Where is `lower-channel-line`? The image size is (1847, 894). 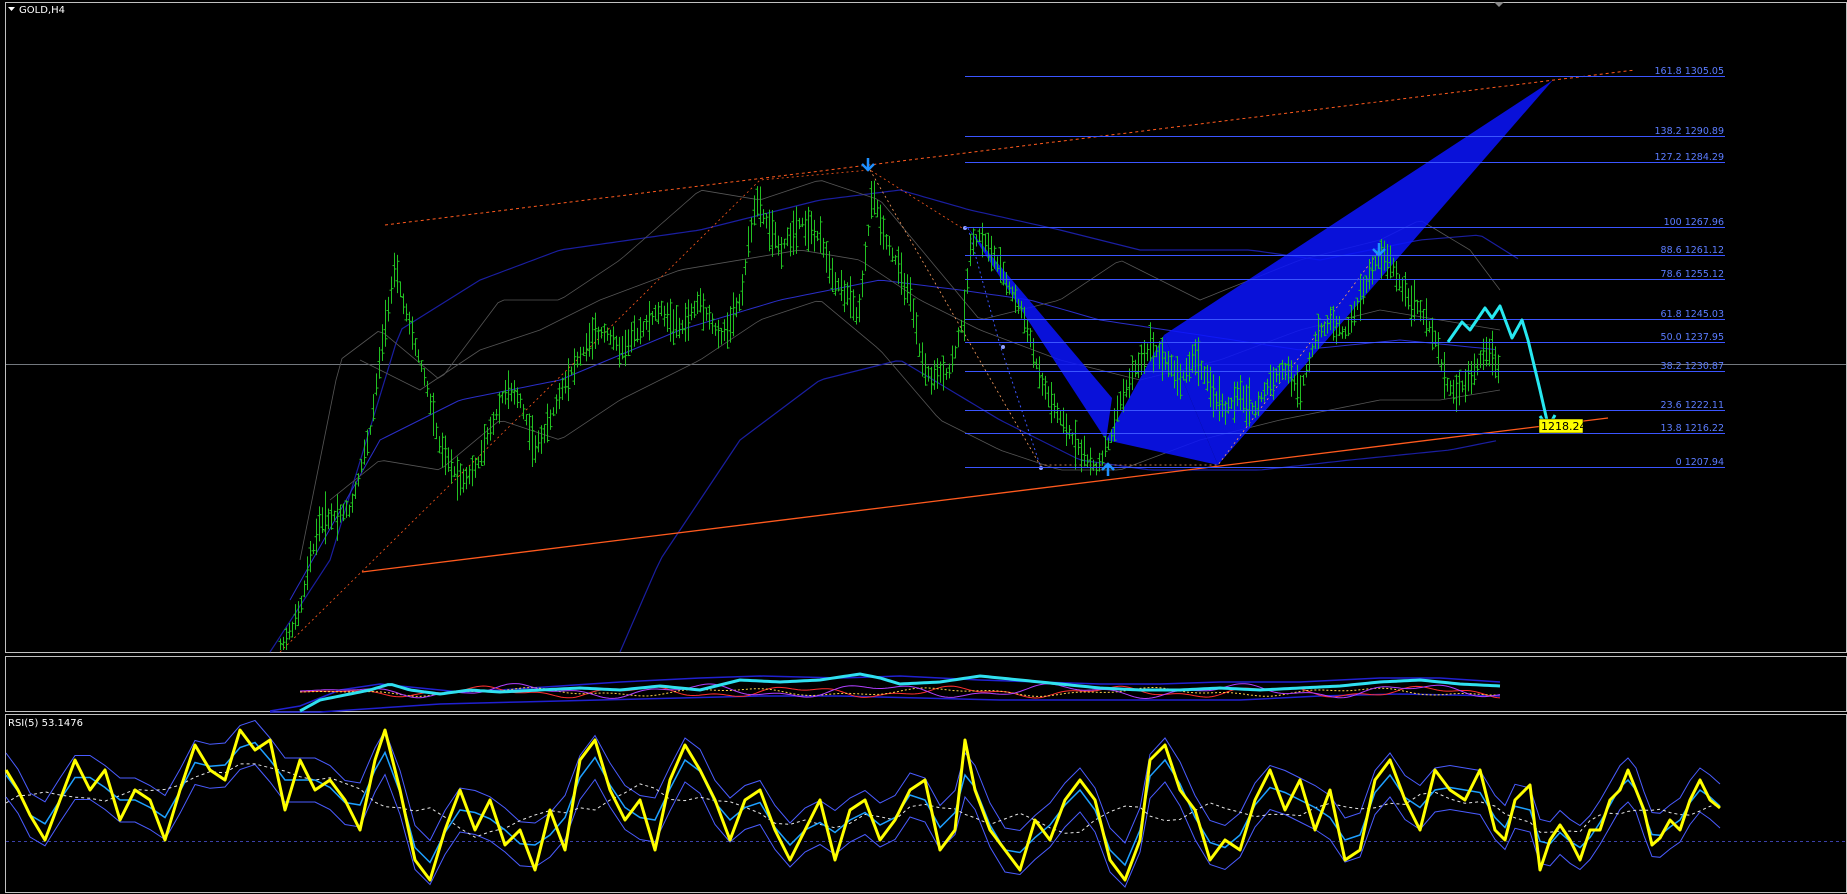
lower-channel-line is located at coordinates (985, 495).